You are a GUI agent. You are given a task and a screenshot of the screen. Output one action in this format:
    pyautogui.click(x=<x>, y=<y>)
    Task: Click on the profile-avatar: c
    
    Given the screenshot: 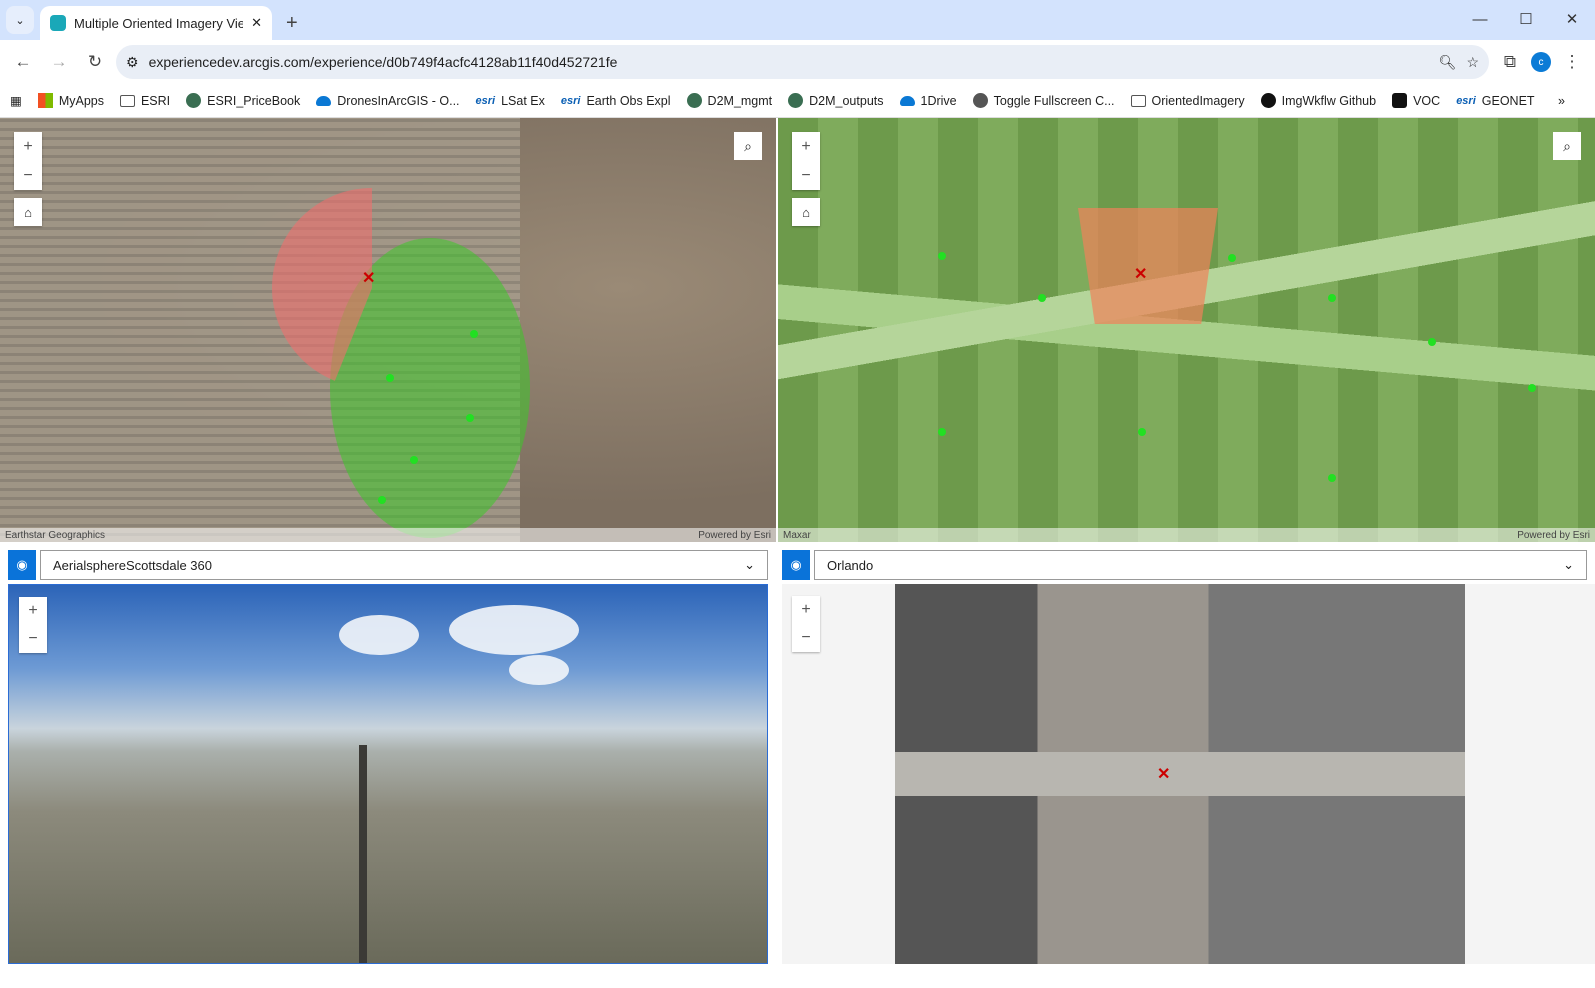 What is the action you would take?
    pyautogui.click(x=1541, y=62)
    